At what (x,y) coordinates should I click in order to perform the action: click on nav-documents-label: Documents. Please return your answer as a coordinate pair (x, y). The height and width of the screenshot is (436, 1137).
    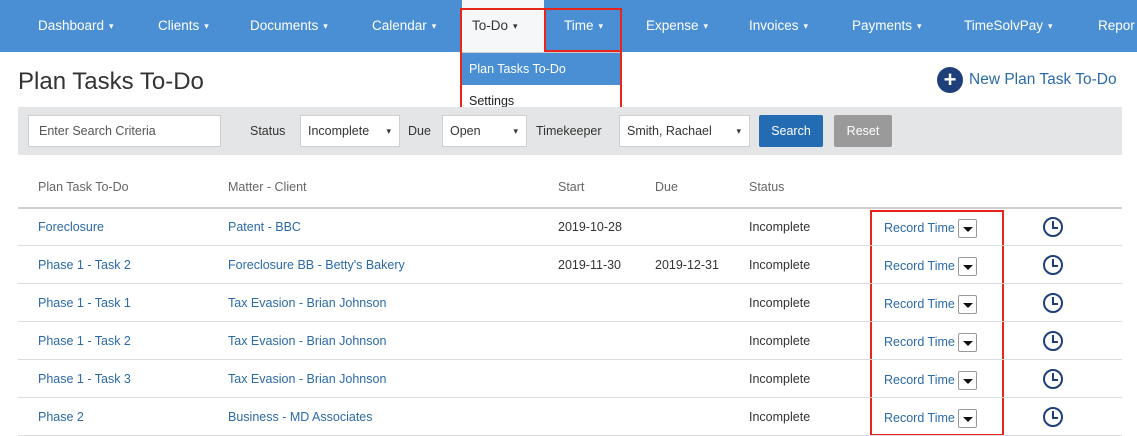
    Looking at the image, I should click on (284, 25).